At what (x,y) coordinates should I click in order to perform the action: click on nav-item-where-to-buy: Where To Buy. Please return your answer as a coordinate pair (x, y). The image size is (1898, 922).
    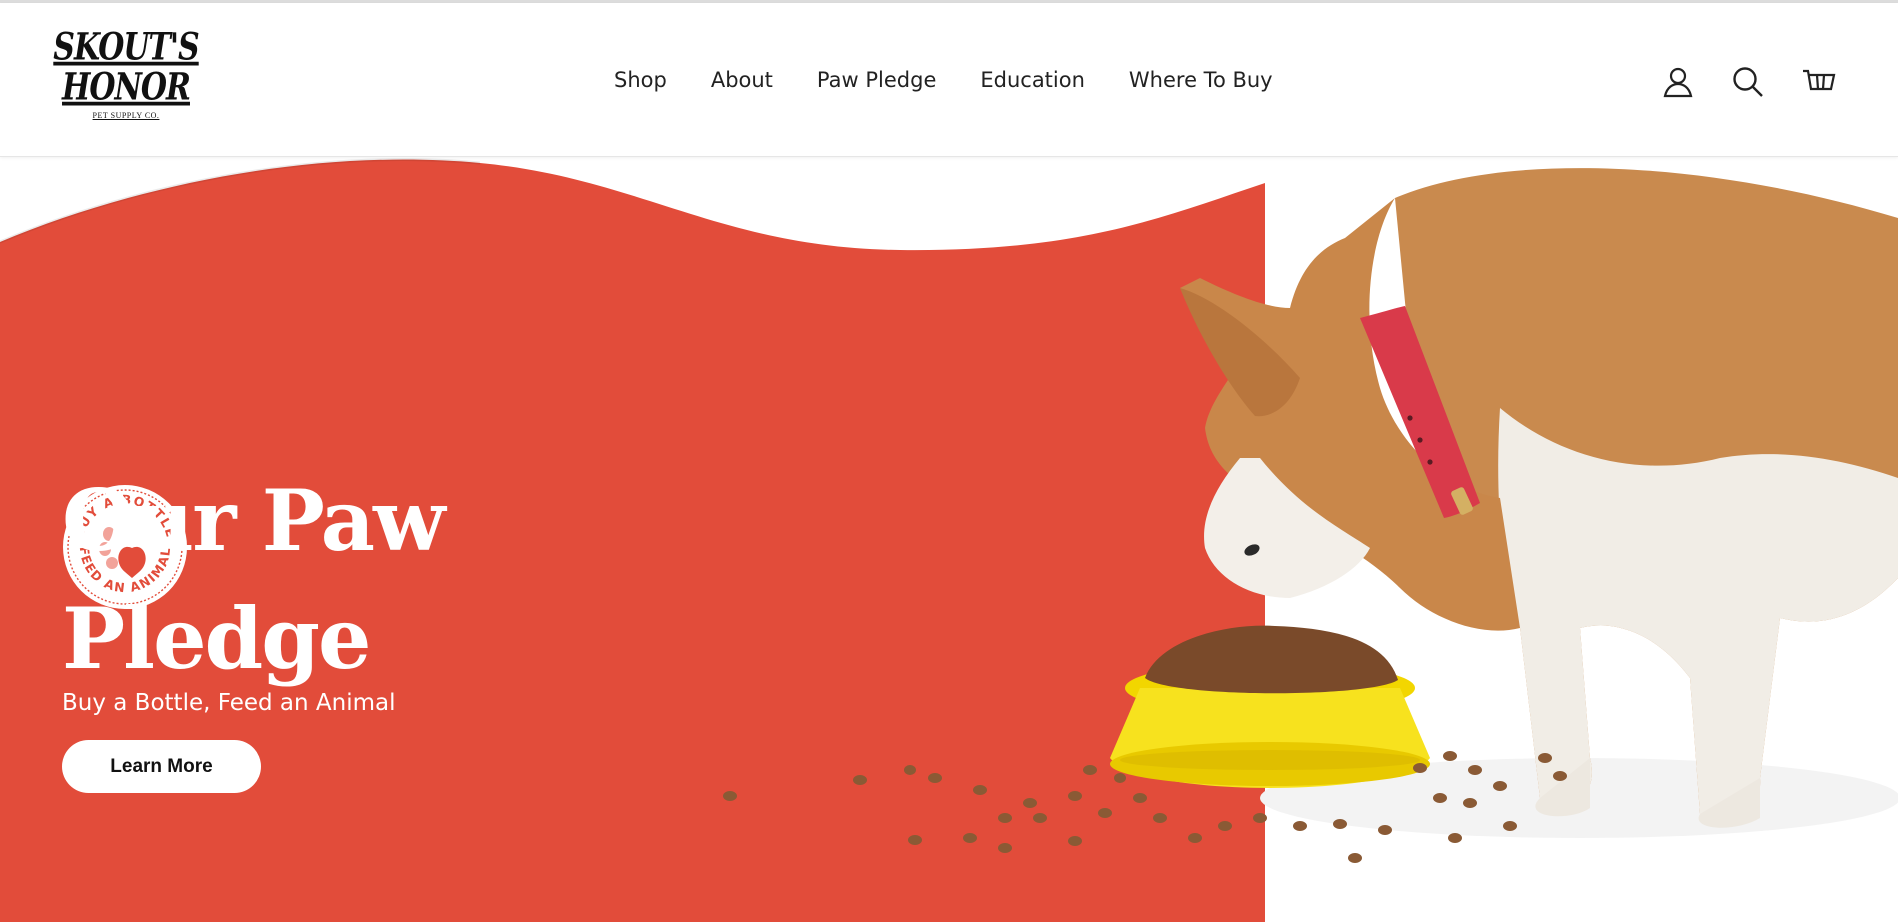
    Looking at the image, I should click on (1201, 80).